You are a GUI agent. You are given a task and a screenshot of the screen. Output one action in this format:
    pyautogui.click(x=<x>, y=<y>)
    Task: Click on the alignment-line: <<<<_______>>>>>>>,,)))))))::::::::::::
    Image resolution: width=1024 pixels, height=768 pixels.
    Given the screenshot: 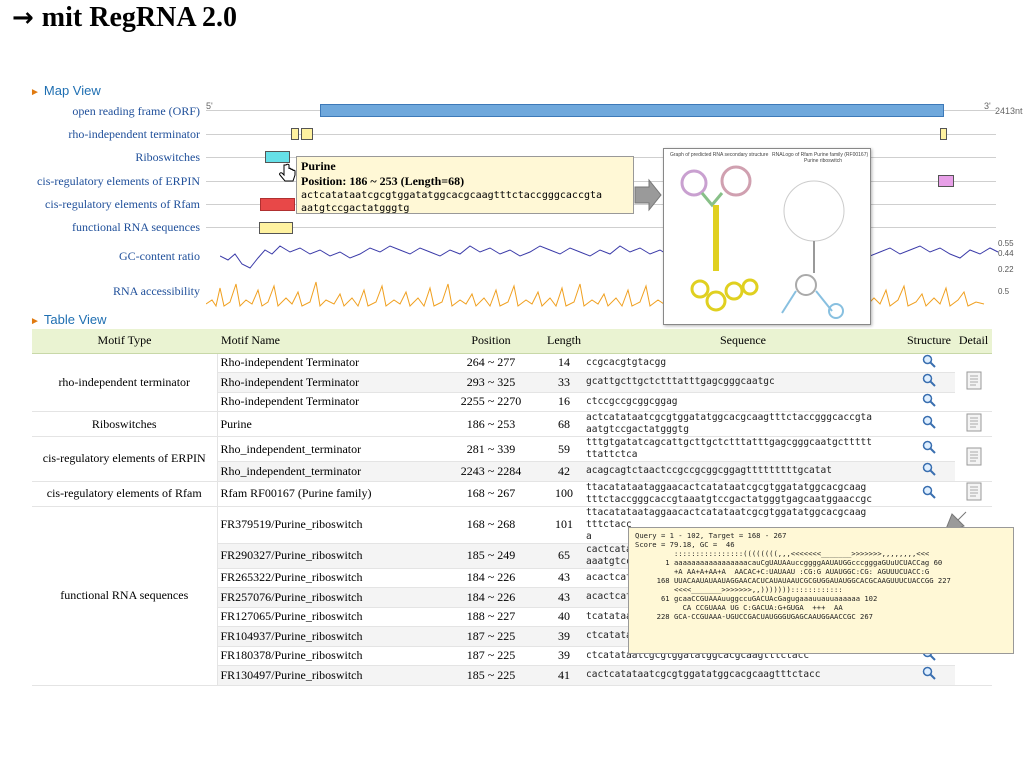 What is the action you would take?
    pyautogui.click(x=739, y=589)
    